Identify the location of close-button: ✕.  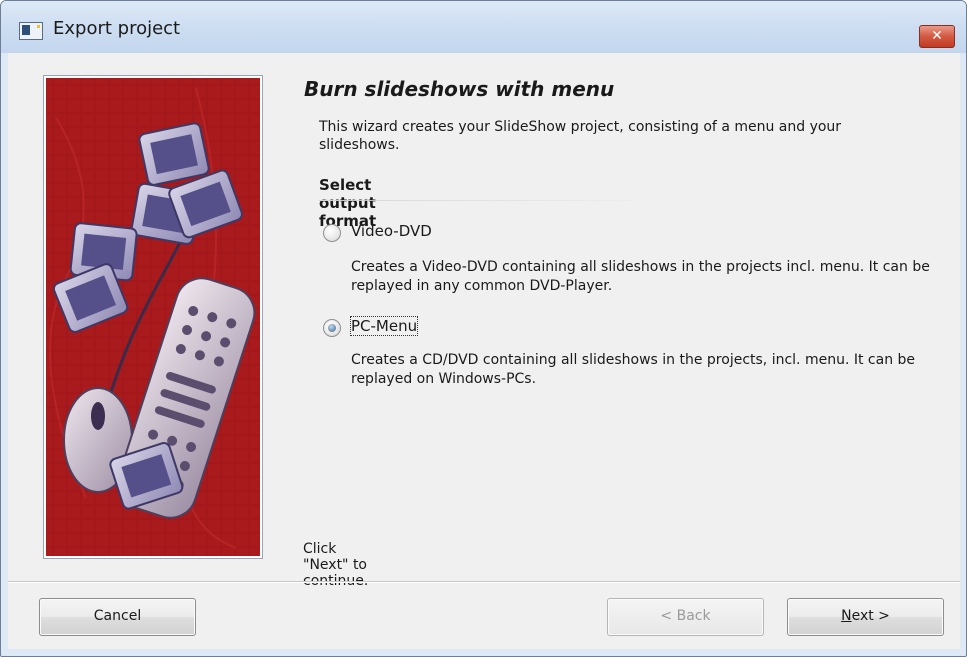
(937, 36).